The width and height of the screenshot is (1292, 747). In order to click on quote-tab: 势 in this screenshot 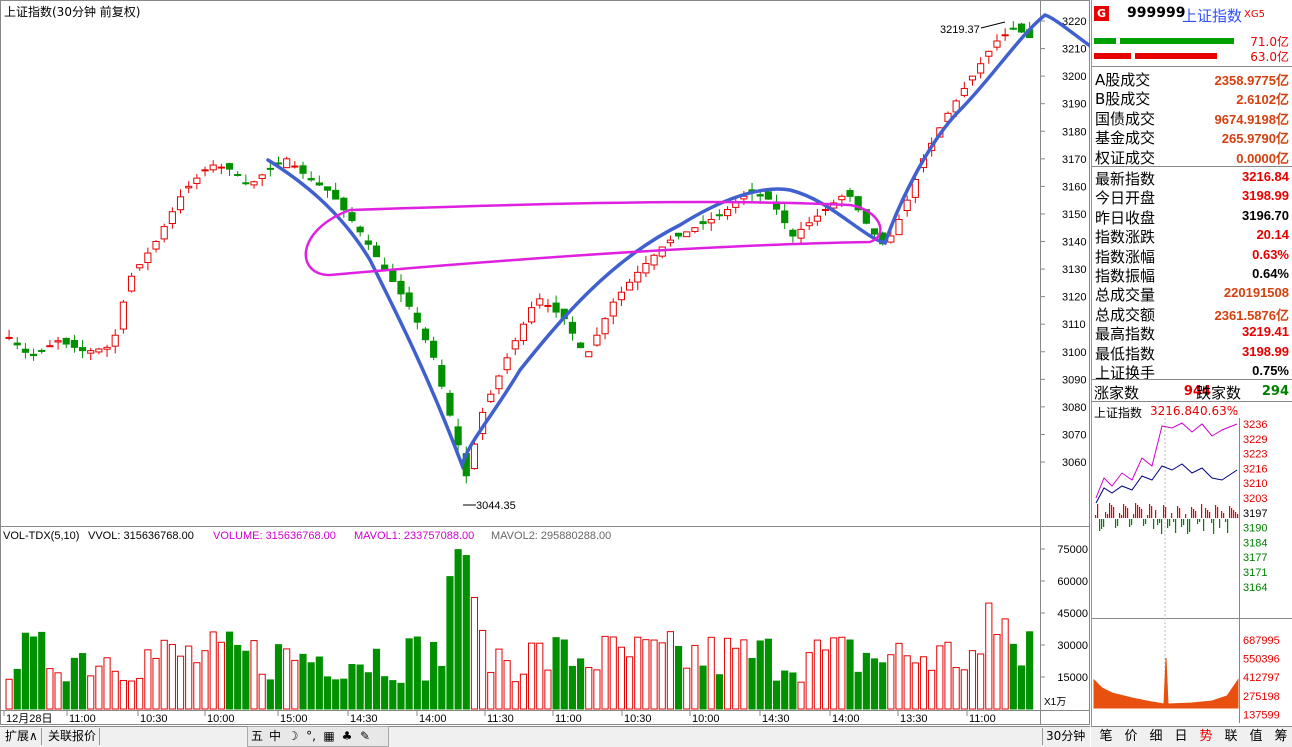, I will do `click(1206, 736)`.